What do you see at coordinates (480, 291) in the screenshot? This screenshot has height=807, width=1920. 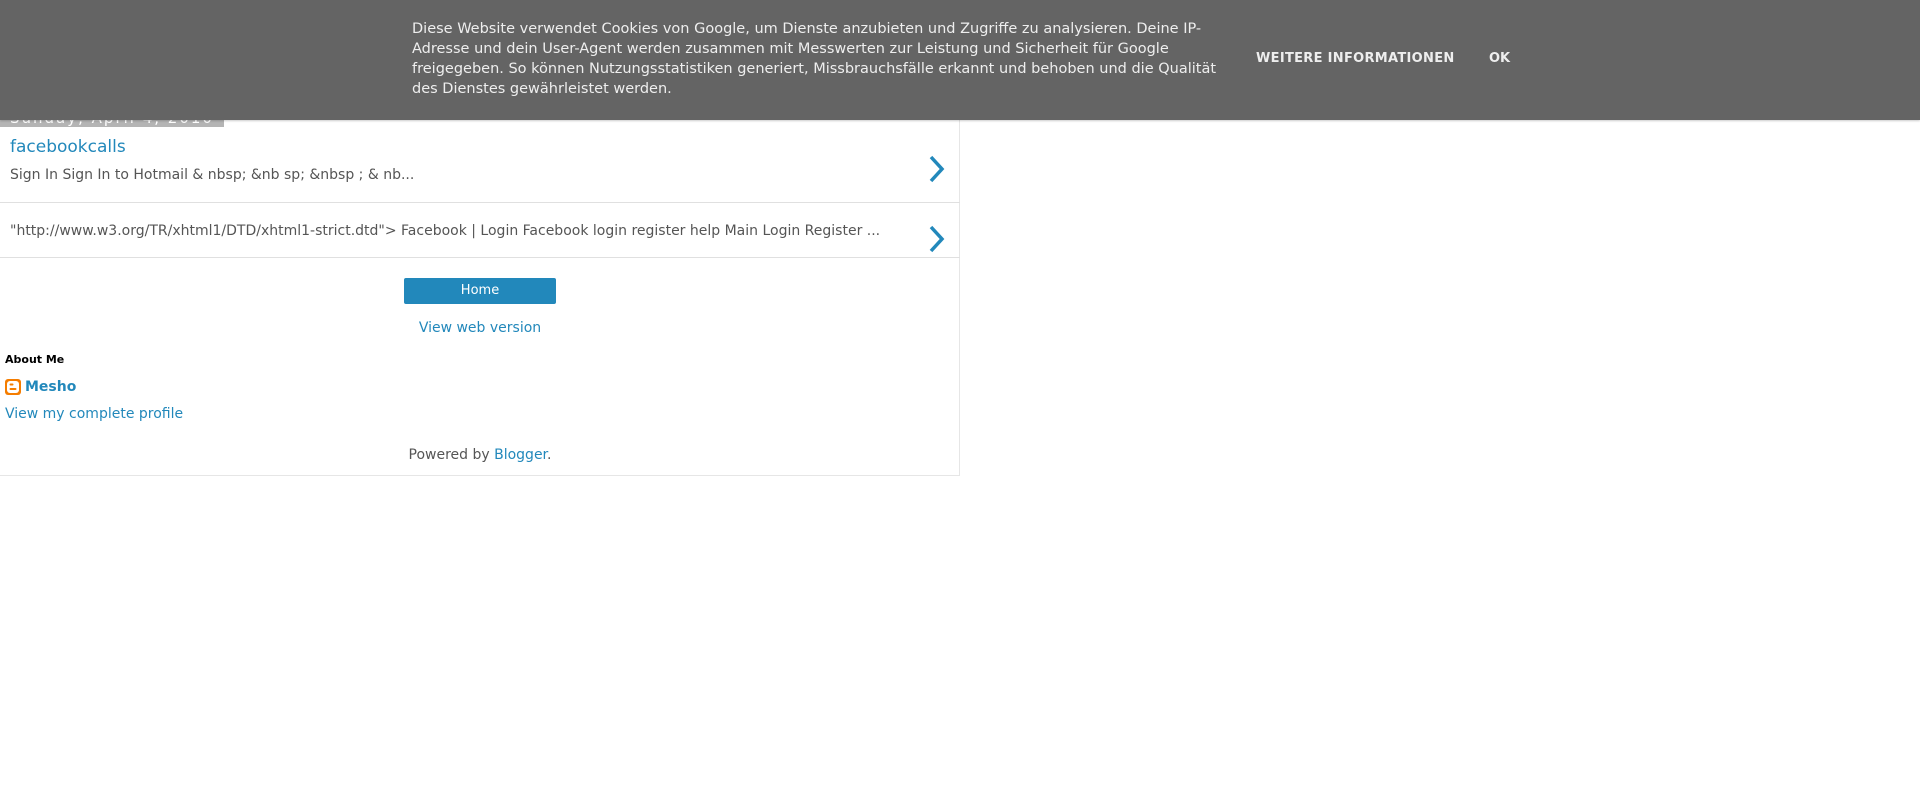 I see `home-button: Home` at bounding box center [480, 291].